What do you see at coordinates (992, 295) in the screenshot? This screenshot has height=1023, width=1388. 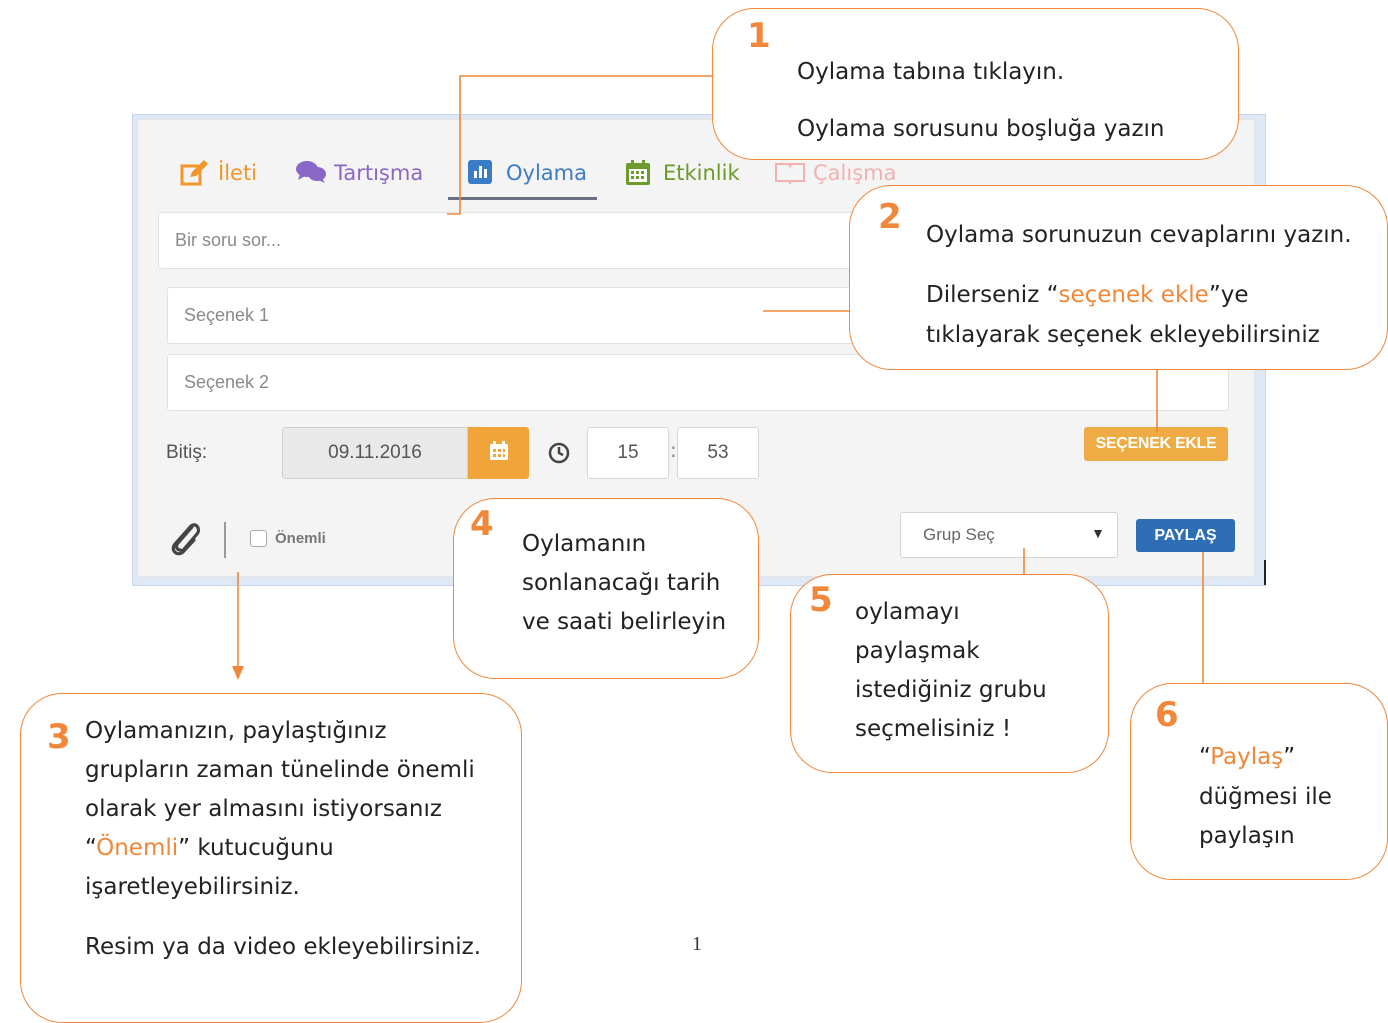 I see `text-part: Dilerseniz “` at bounding box center [992, 295].